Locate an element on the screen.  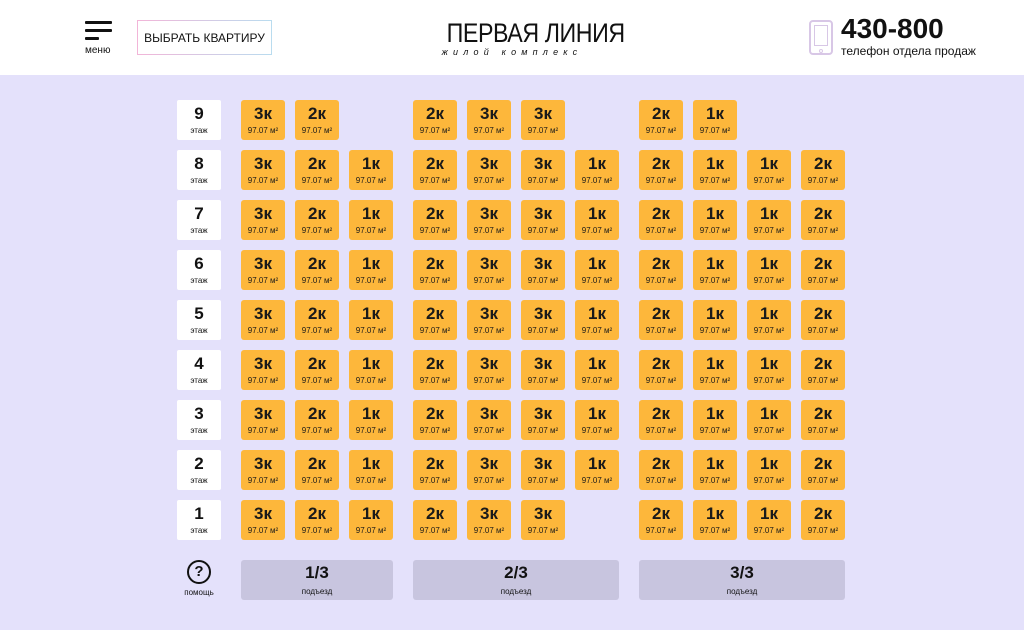
help-button: ? помощь is located at coordinates (199, 580).